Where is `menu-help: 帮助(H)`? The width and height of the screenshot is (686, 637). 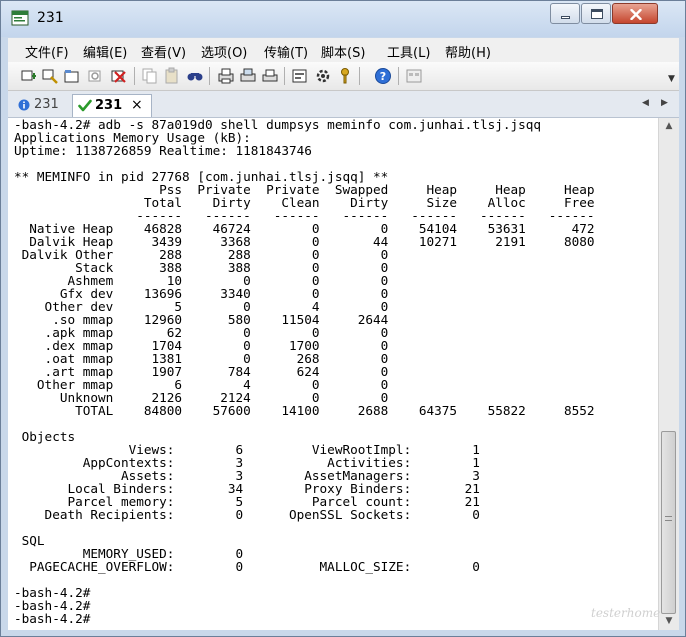
menu-help: 帮助(H) is located at coordinates (468, 51).